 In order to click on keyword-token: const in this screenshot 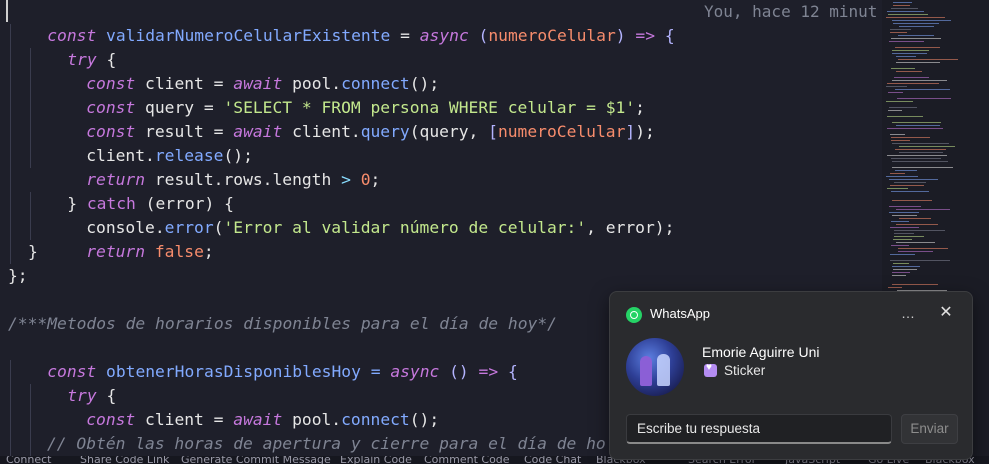, I will do `click(111, 419)`.